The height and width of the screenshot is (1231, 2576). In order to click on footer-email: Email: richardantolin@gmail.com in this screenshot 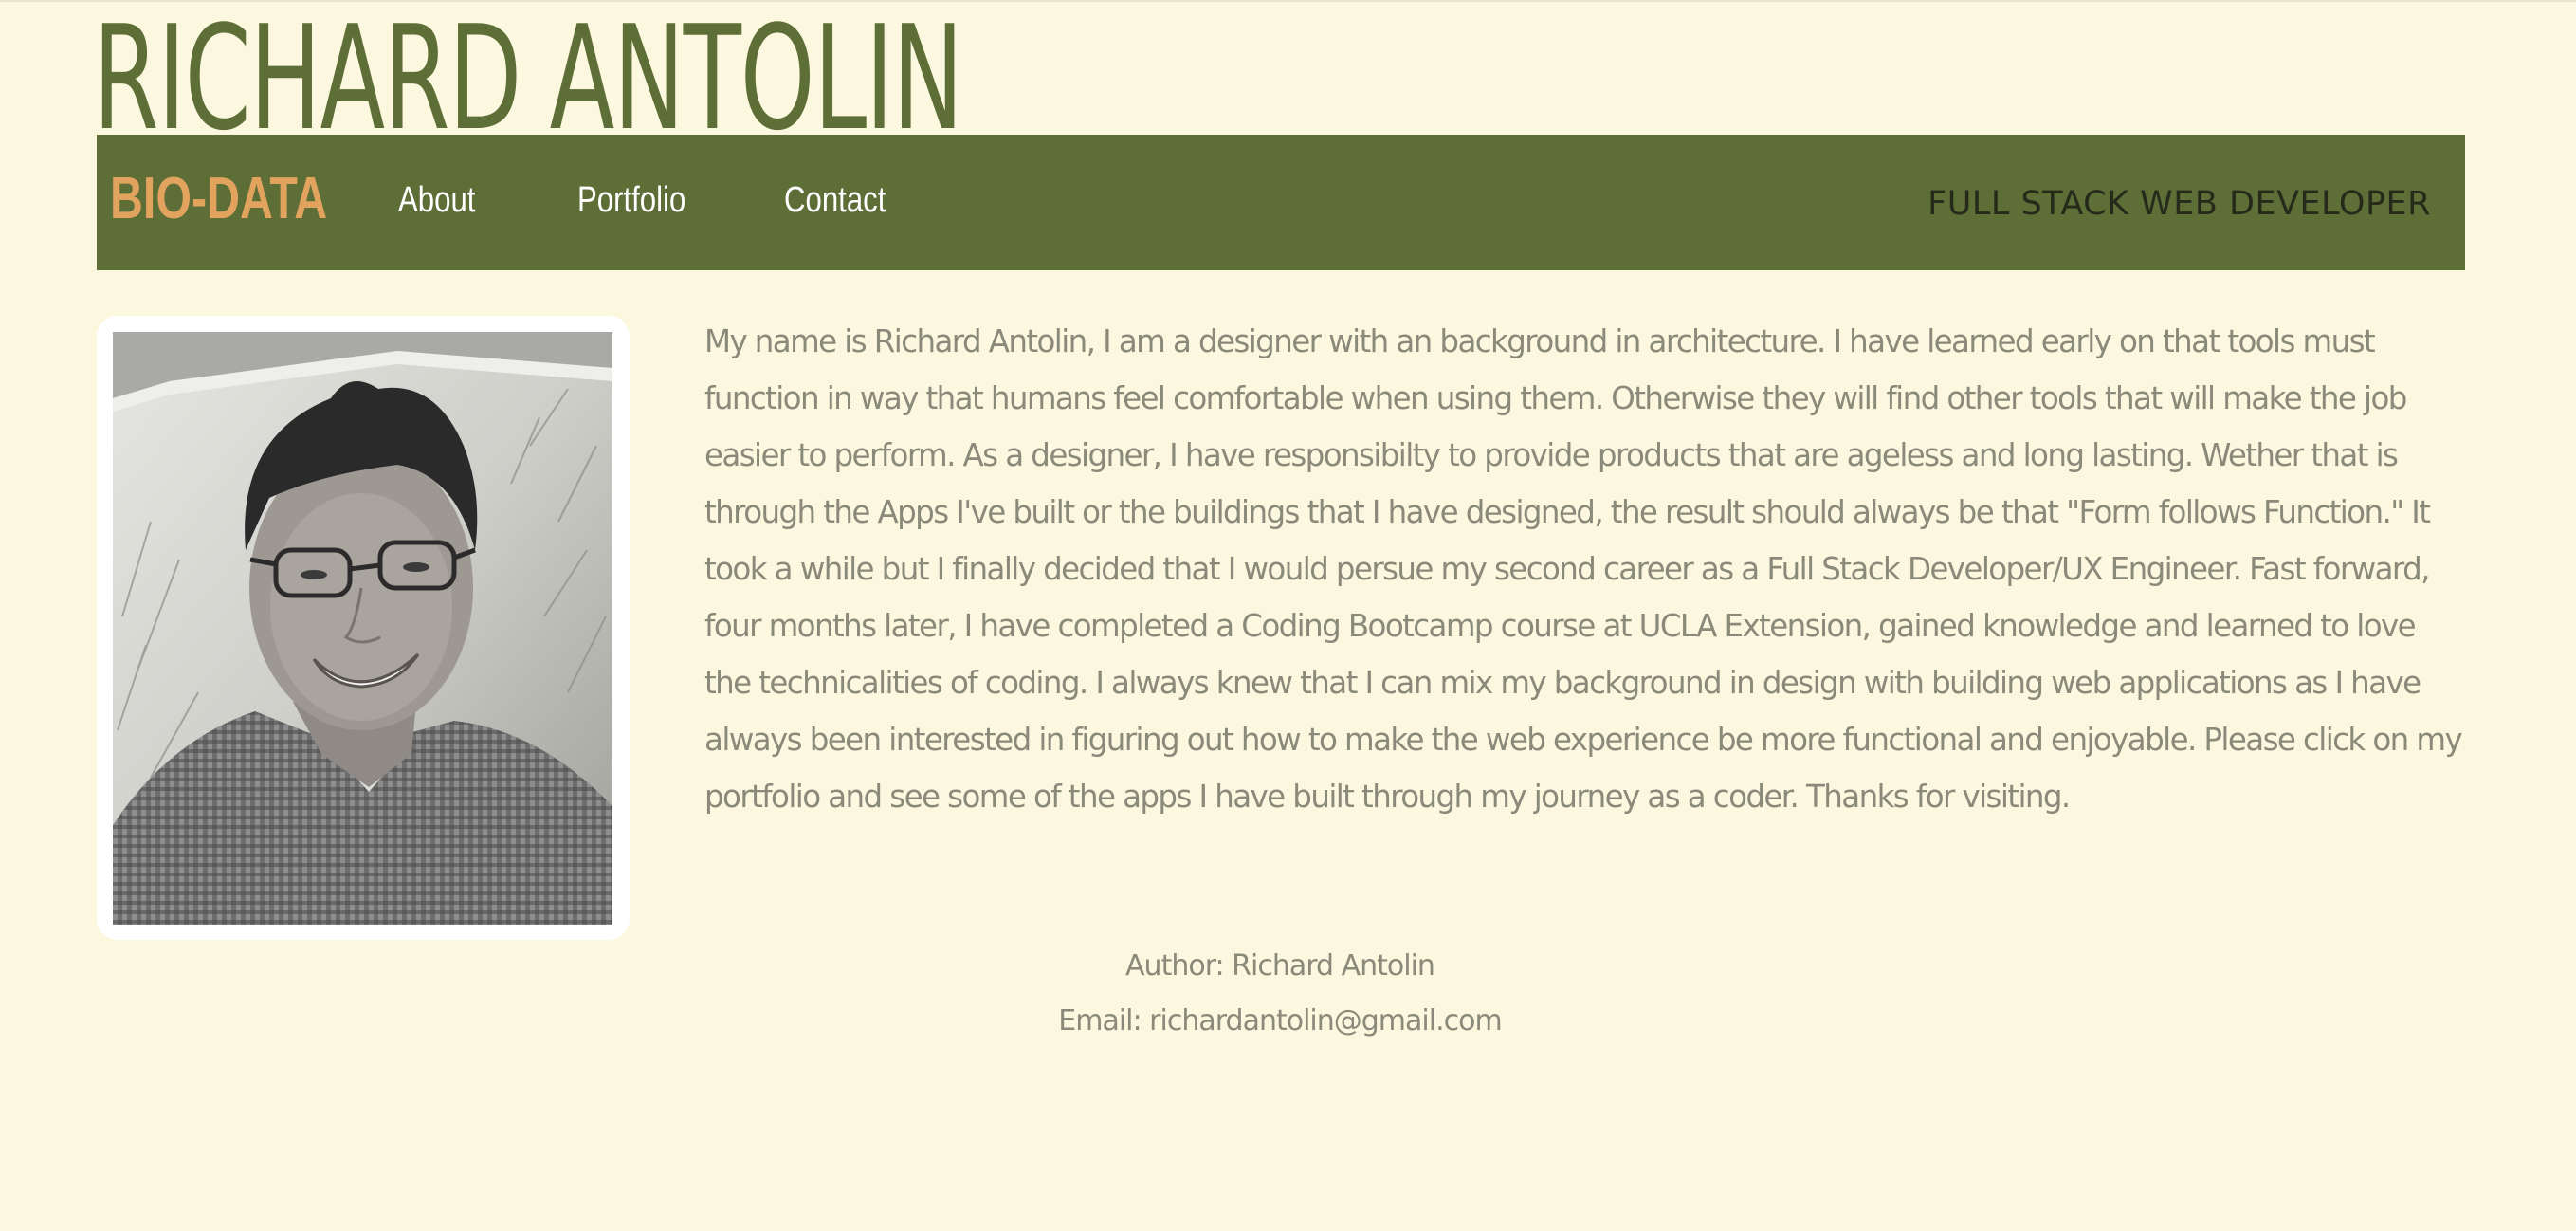, I will do `click(1280, 1021)`.